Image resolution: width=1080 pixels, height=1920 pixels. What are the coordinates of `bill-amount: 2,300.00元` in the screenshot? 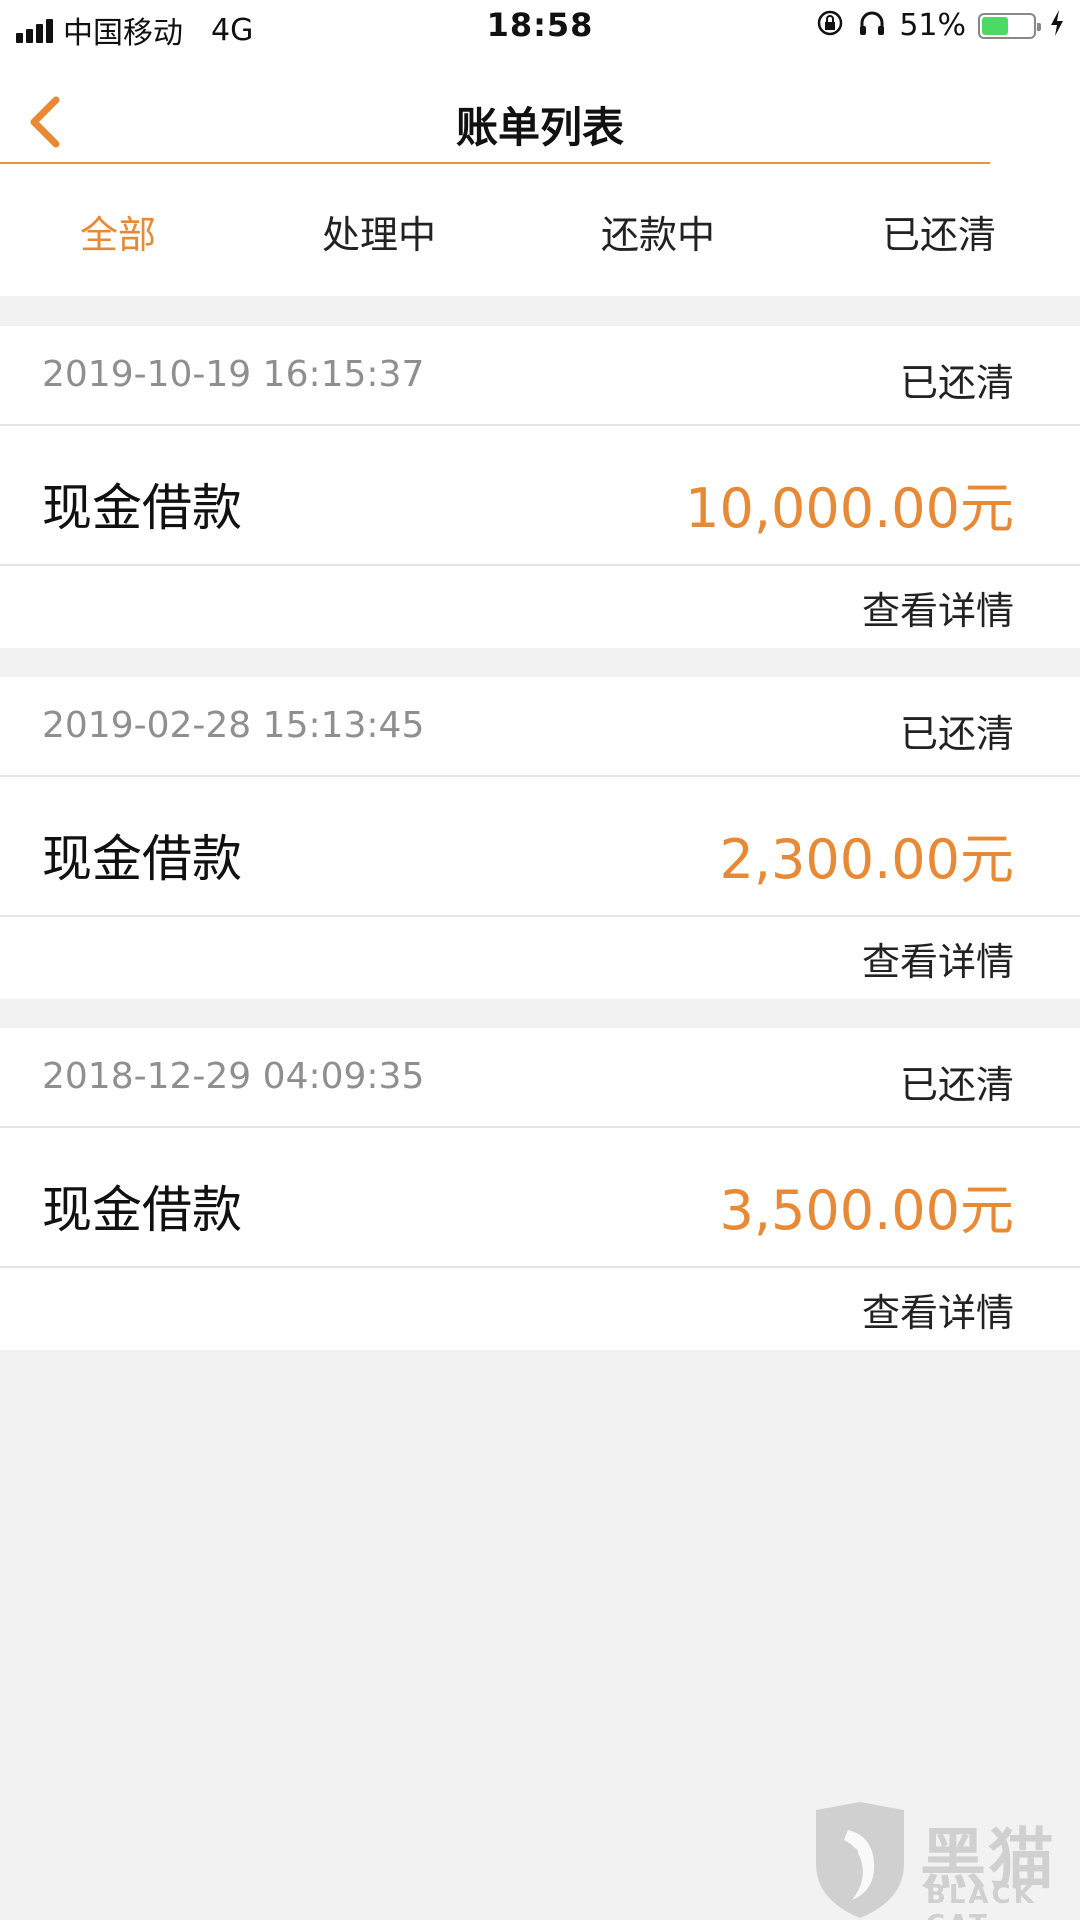 It's located at (866, 859).